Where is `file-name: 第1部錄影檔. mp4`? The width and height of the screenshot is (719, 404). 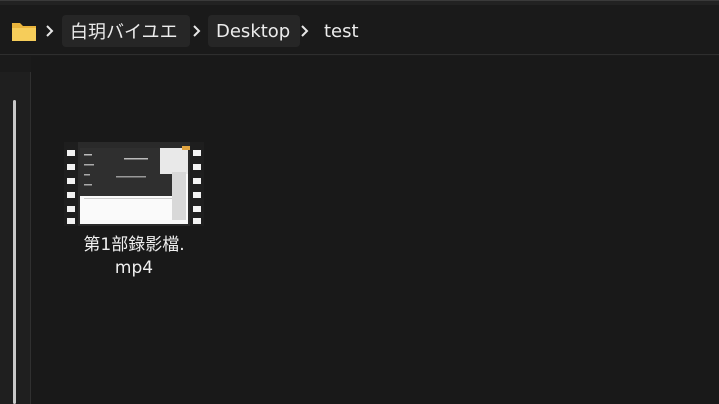
file-name: 第1部錄影檔. mp4 is located at coordinates (134, 257).